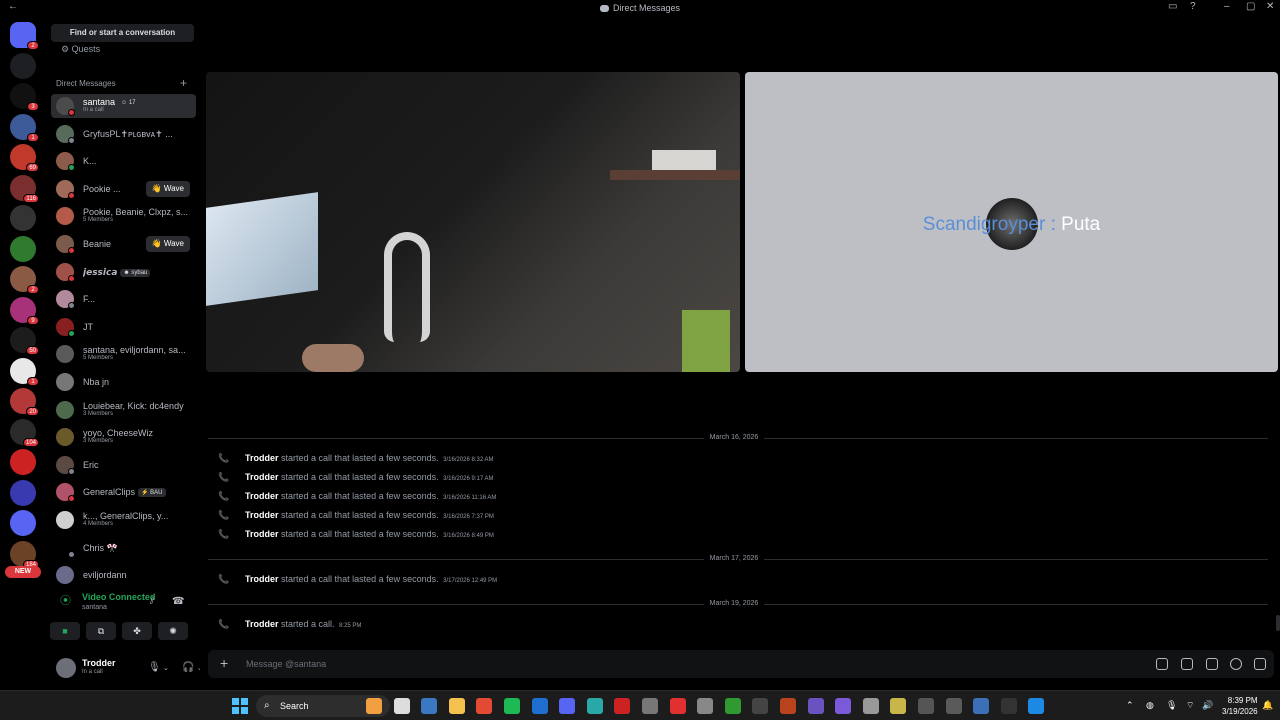 Image resolution: width=1280 pixels, height=720 pixels. Describe the element at coordinates (1250, 6) in the screenshot. I see `maximize-icon: ▢` at that location.